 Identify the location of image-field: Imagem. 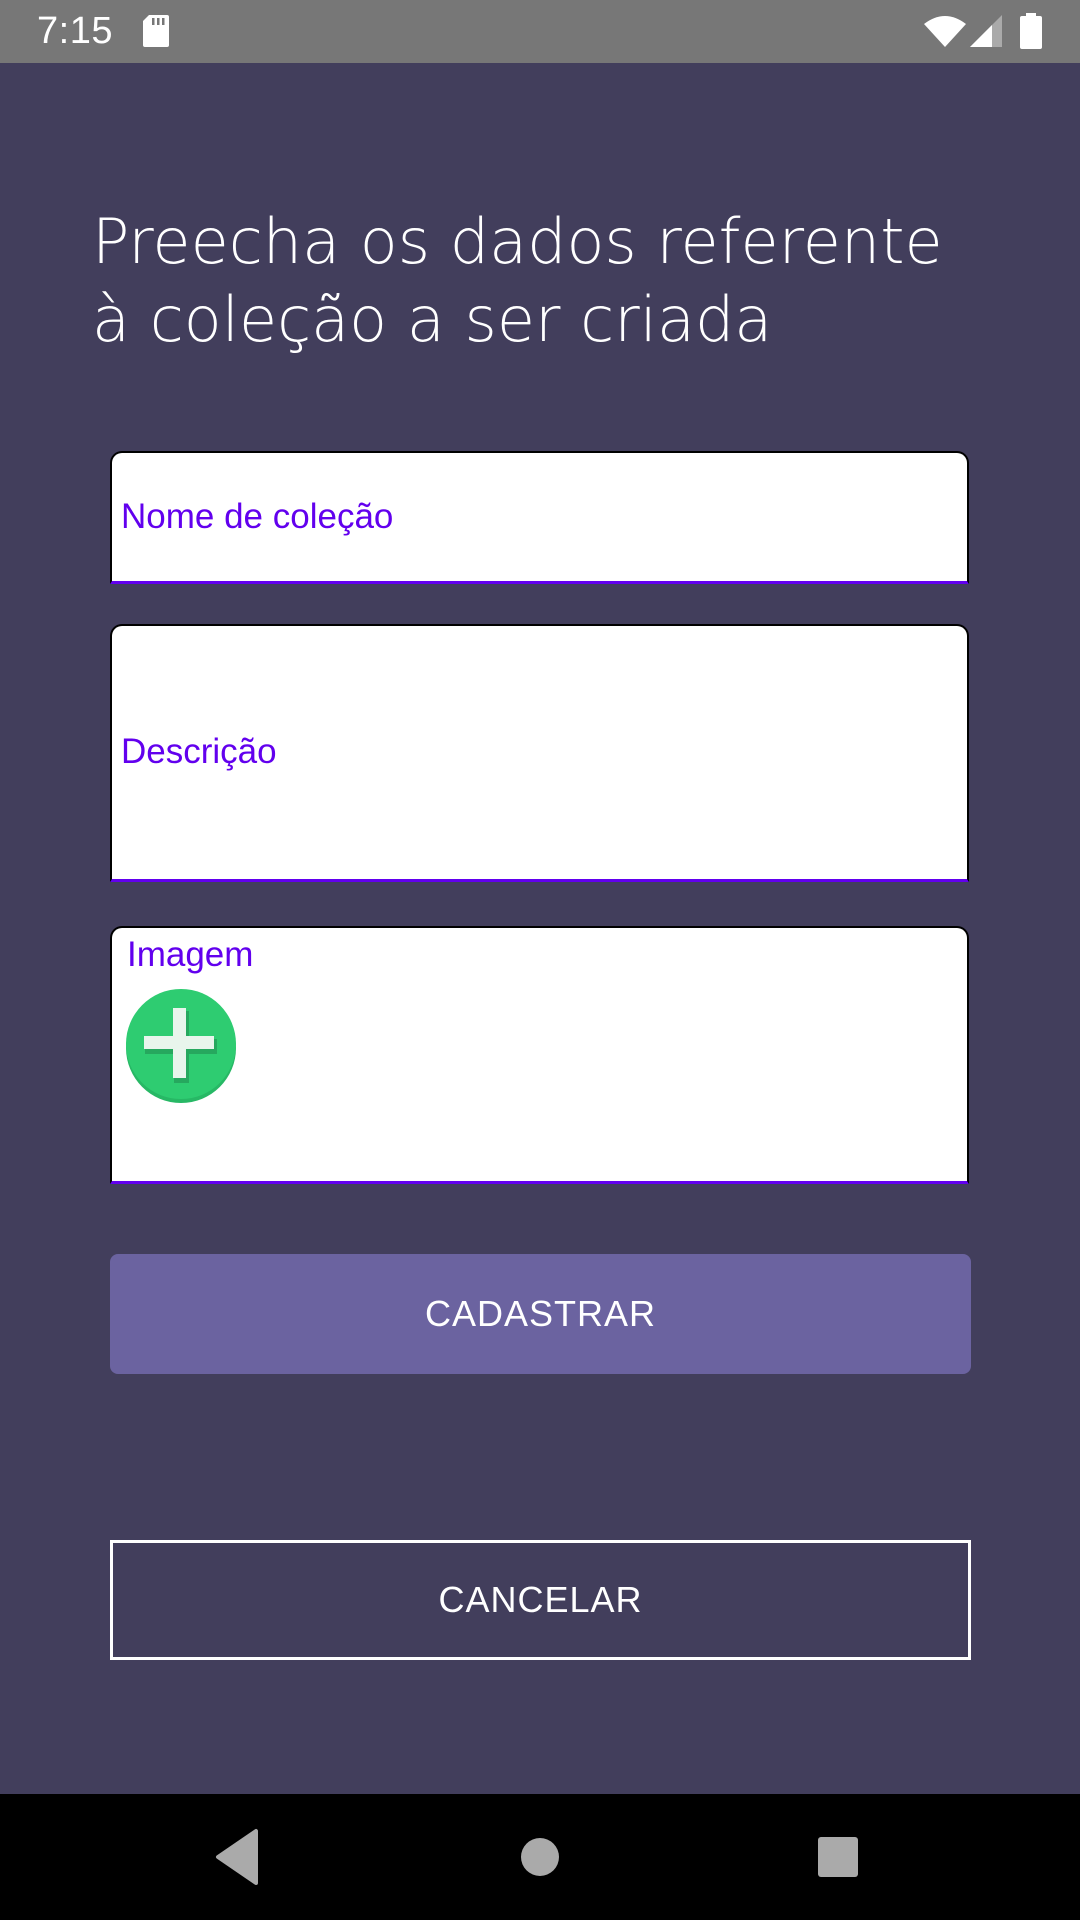
(539, 1055).